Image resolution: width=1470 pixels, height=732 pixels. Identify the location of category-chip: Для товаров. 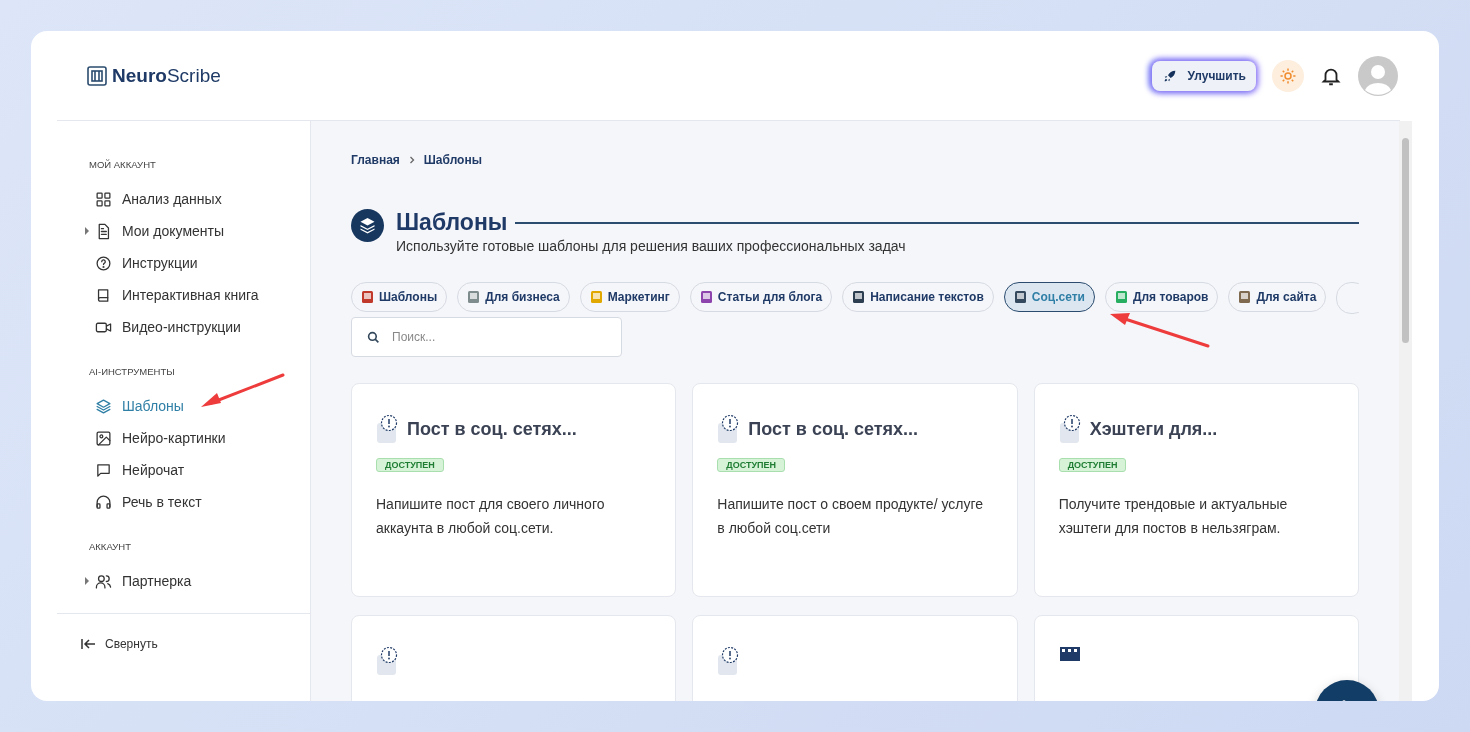
(1161, 297).